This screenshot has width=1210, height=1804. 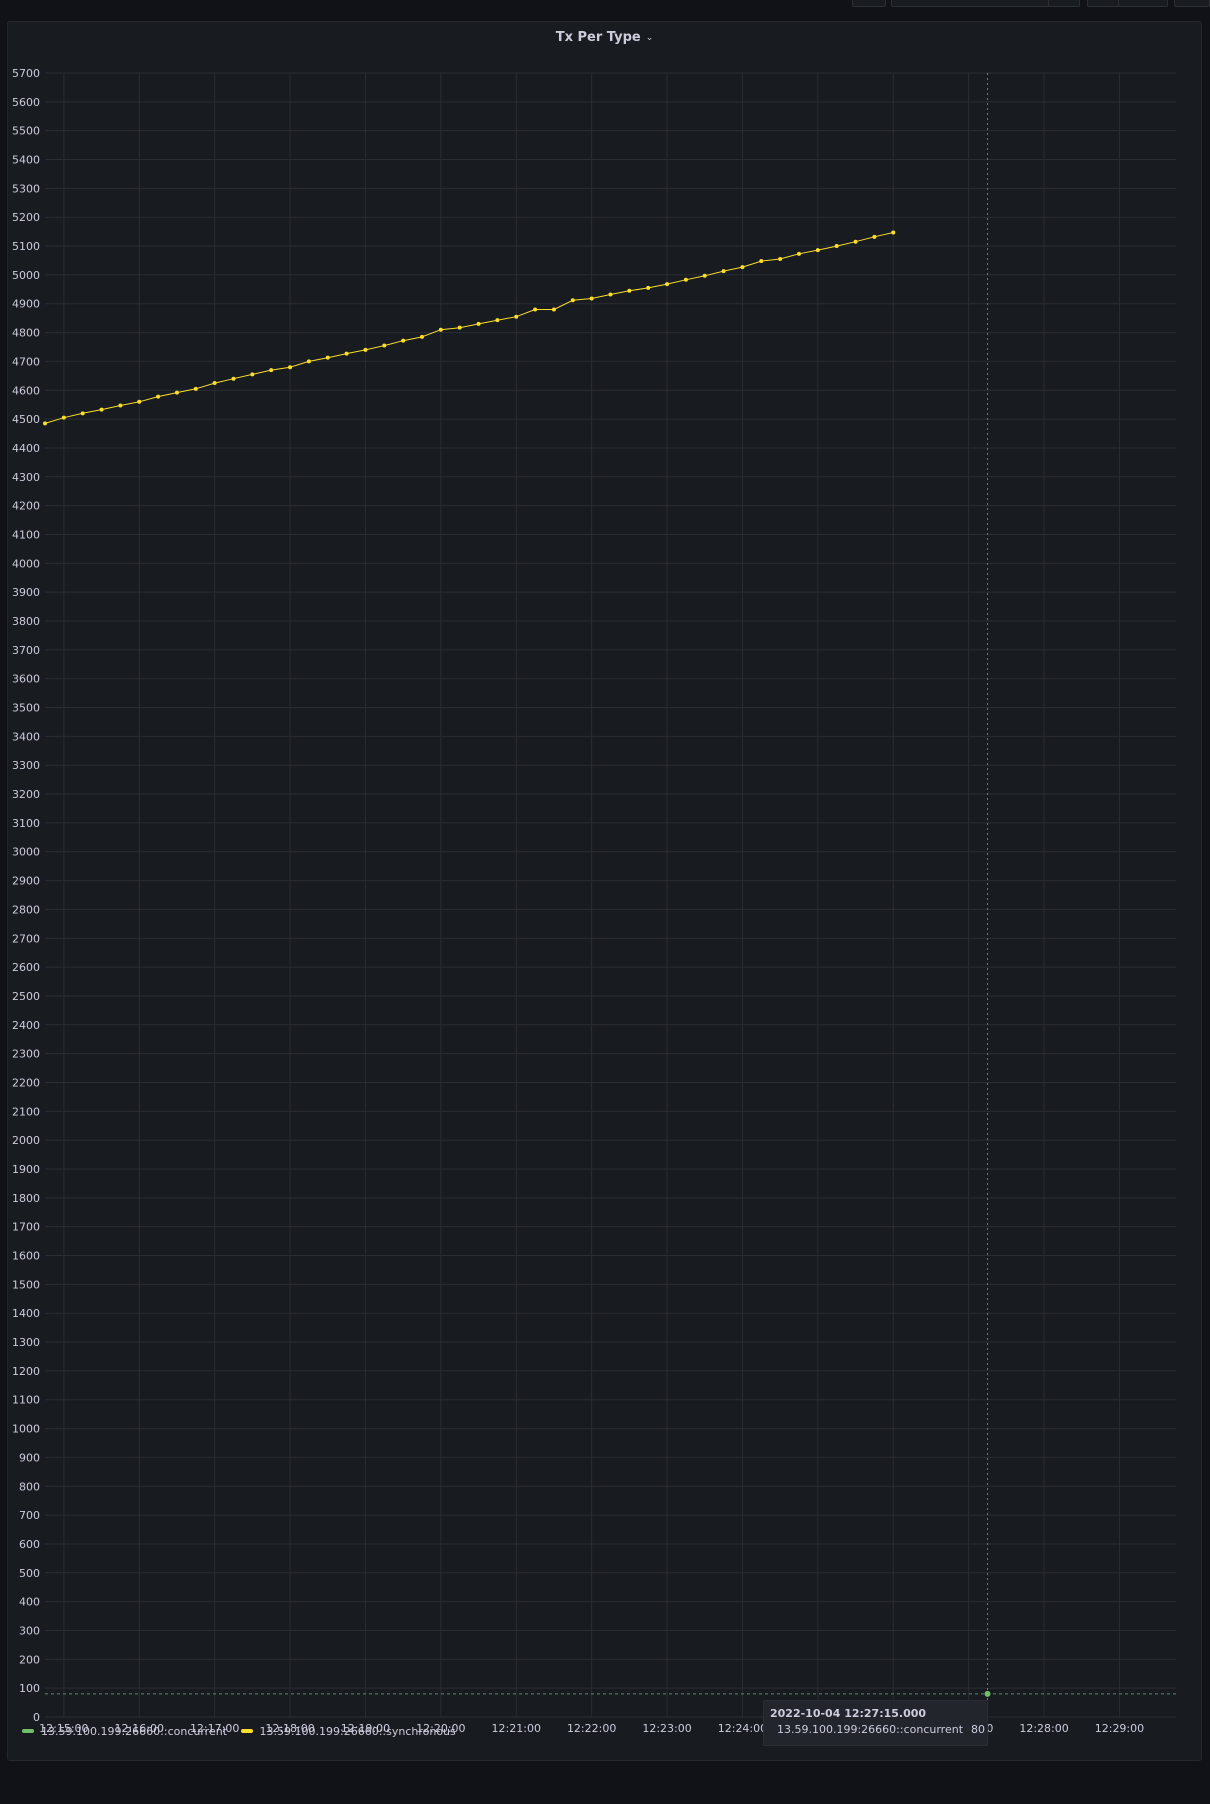 I want to click on y-tick-label: 1800, so click(x=26, y=1198).